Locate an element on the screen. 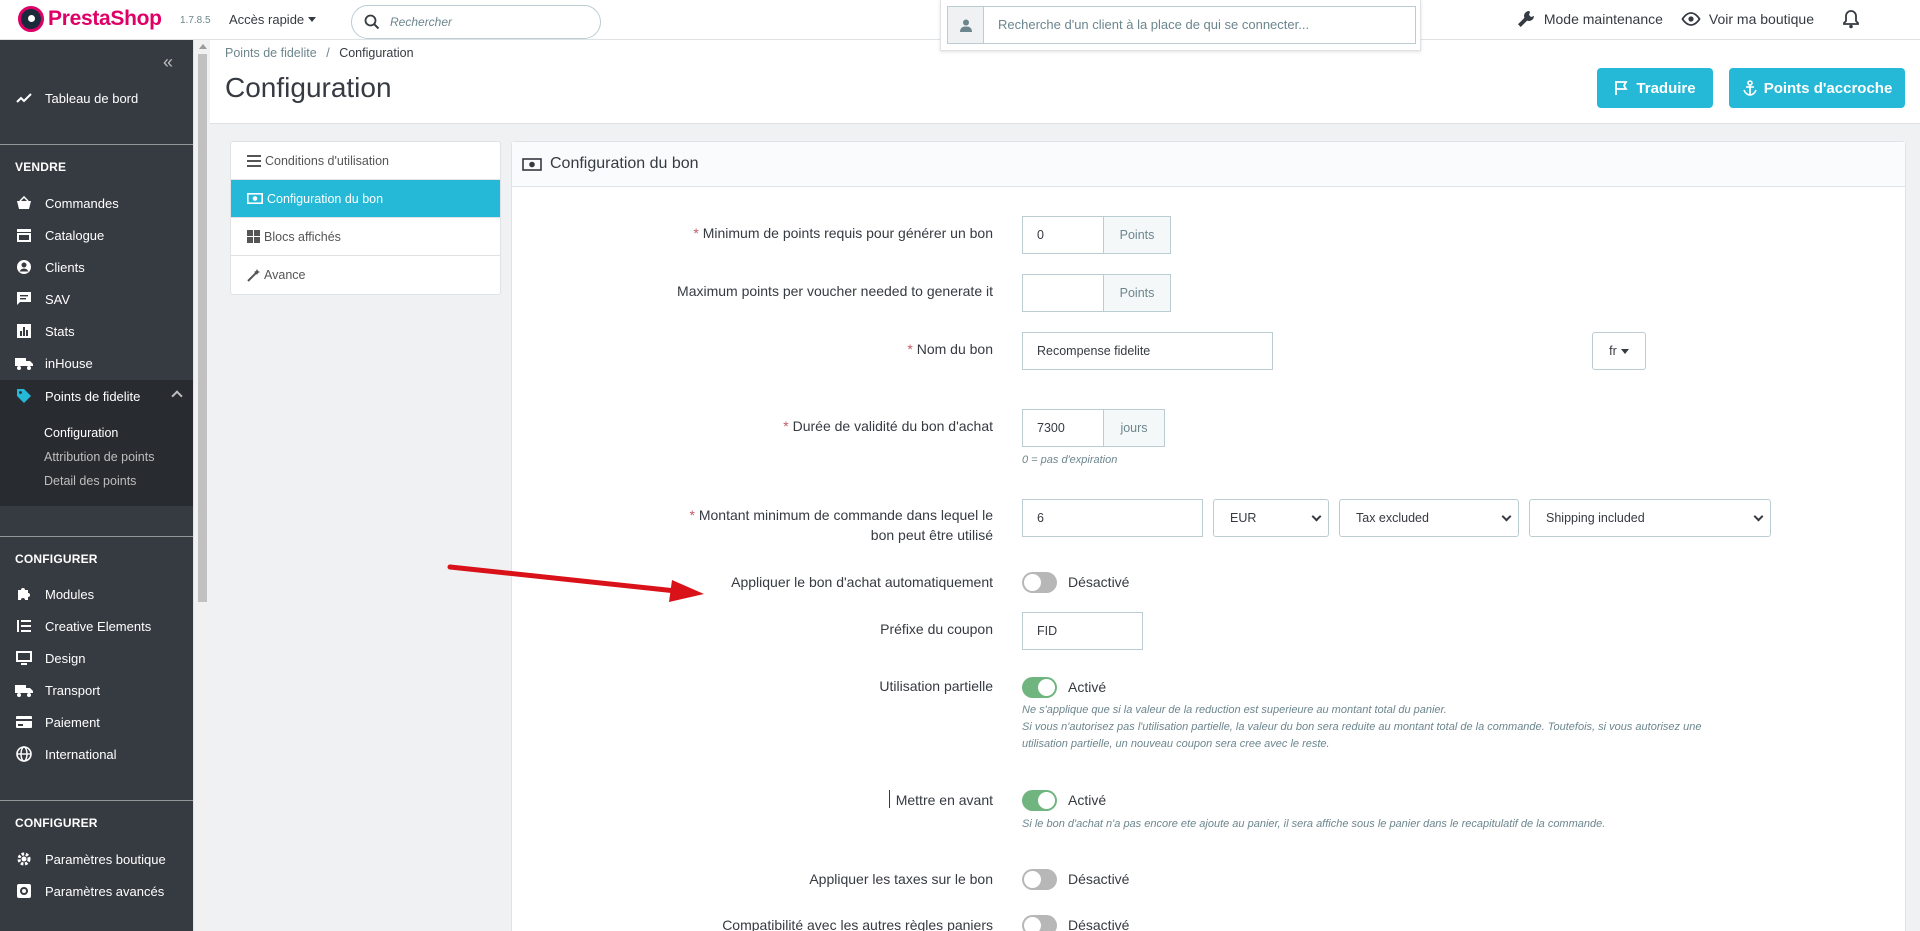 The image size is (1920, 931). scroll-up-arrow-icon is located at coordinates (203, 46).